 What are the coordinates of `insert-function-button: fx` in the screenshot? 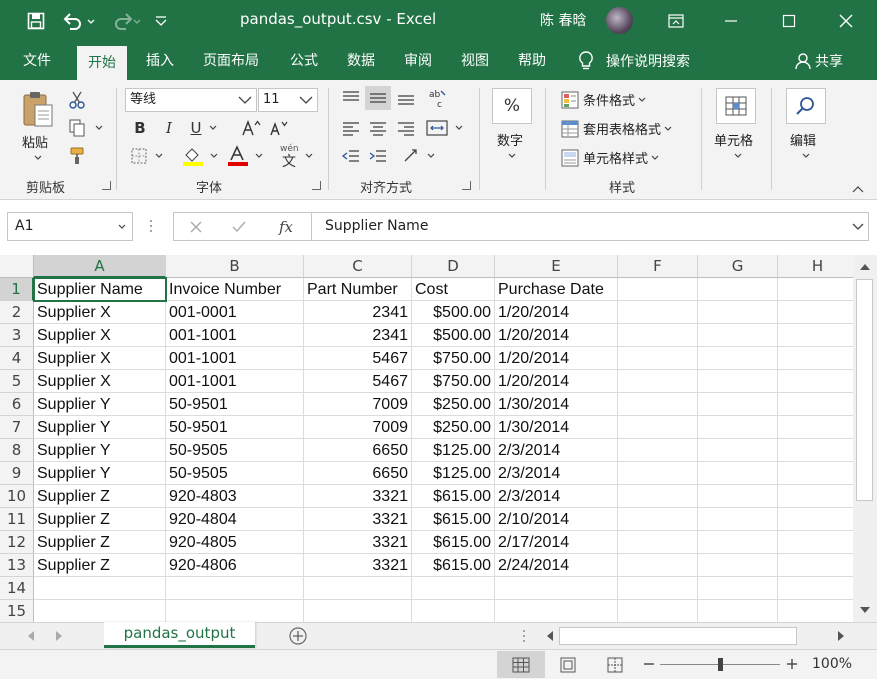 It's located at (286, 226).